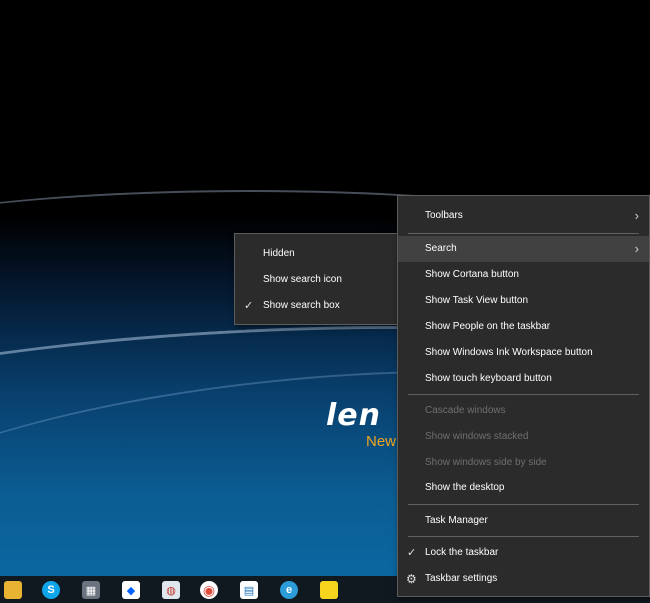  What do you see at coordinates (486, 462) in the screenshot?
I see `menu-item-show-windows-side-by-side: Show windows side by side` at bounding box center [486, 462].